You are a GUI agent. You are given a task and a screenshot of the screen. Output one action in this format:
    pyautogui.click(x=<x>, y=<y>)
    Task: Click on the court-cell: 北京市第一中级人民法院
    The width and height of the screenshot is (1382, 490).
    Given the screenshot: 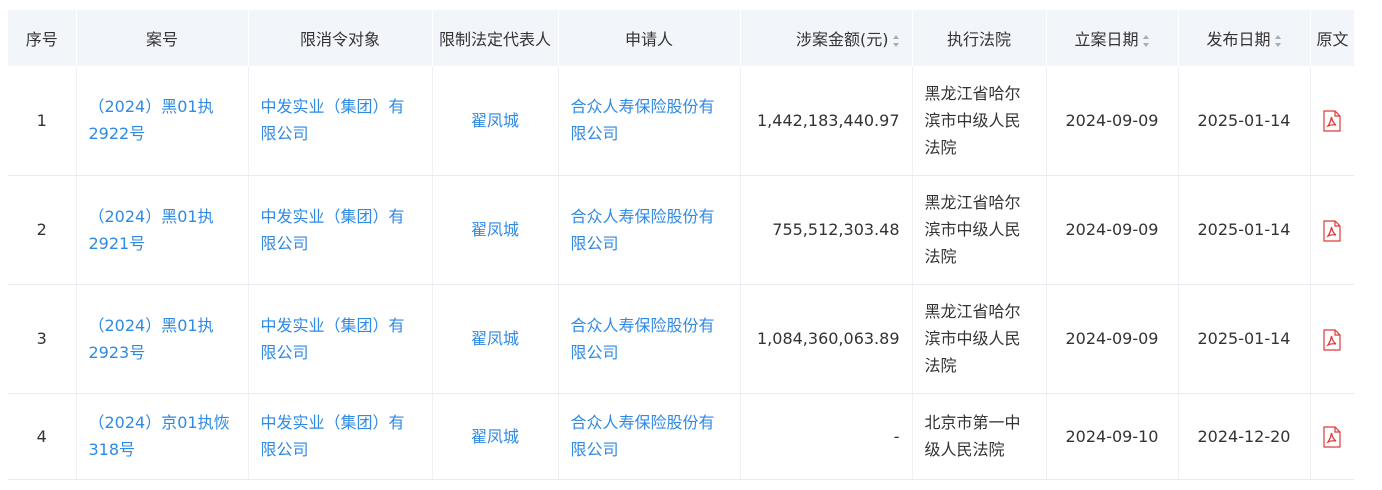 What is the action you would take?
    pyautogui.click(x=979, y=436)
    